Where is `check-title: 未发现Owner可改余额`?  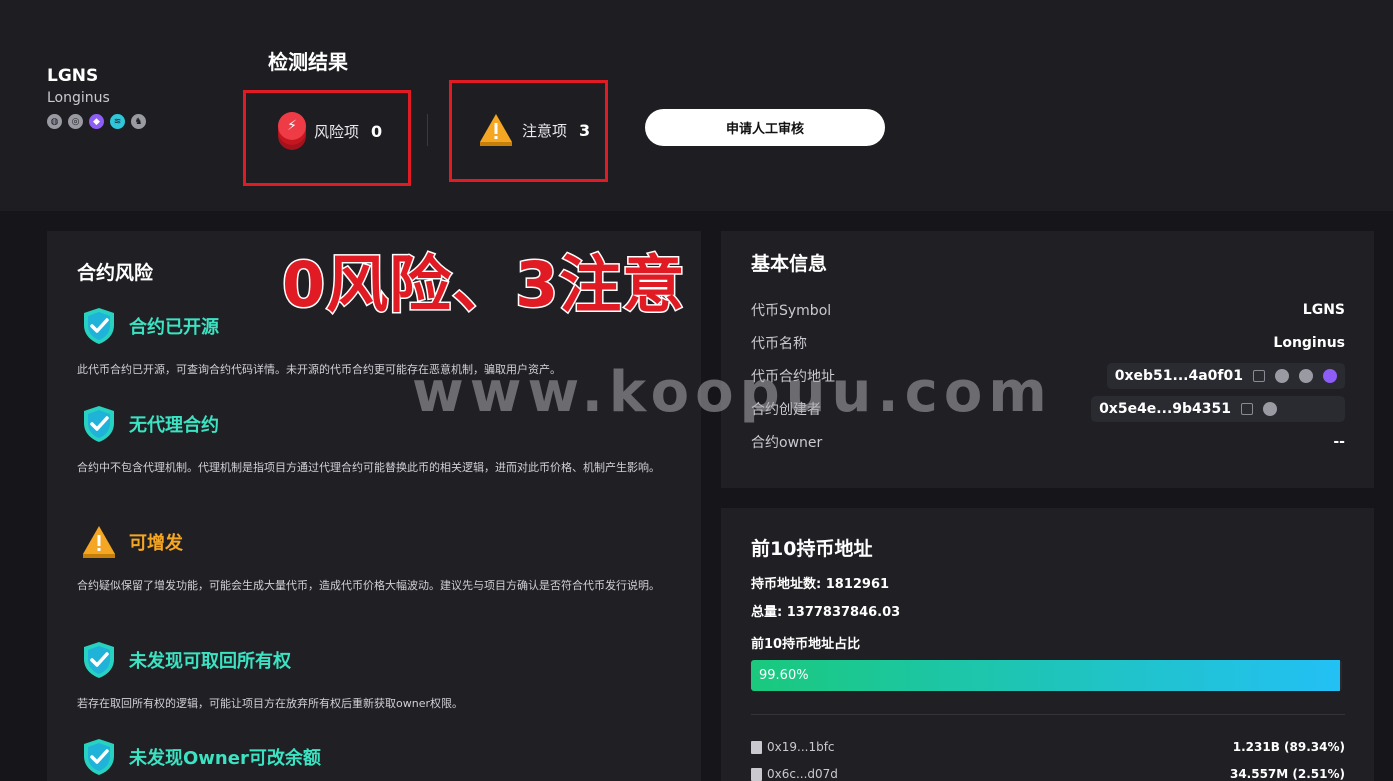
check-title: 未发现Owner可改余额 is located at coordinates (225, 758).